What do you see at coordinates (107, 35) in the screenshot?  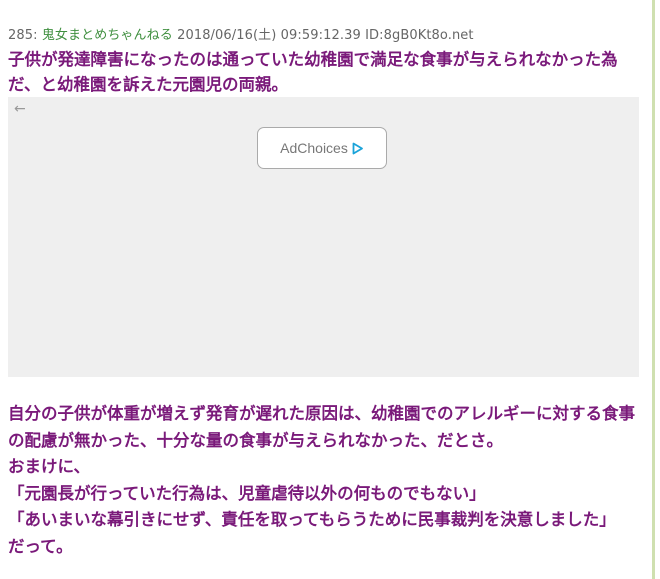 I see `poster-name-link: 鬼女まとめちゃんねる` at bounding box center [107, 35].